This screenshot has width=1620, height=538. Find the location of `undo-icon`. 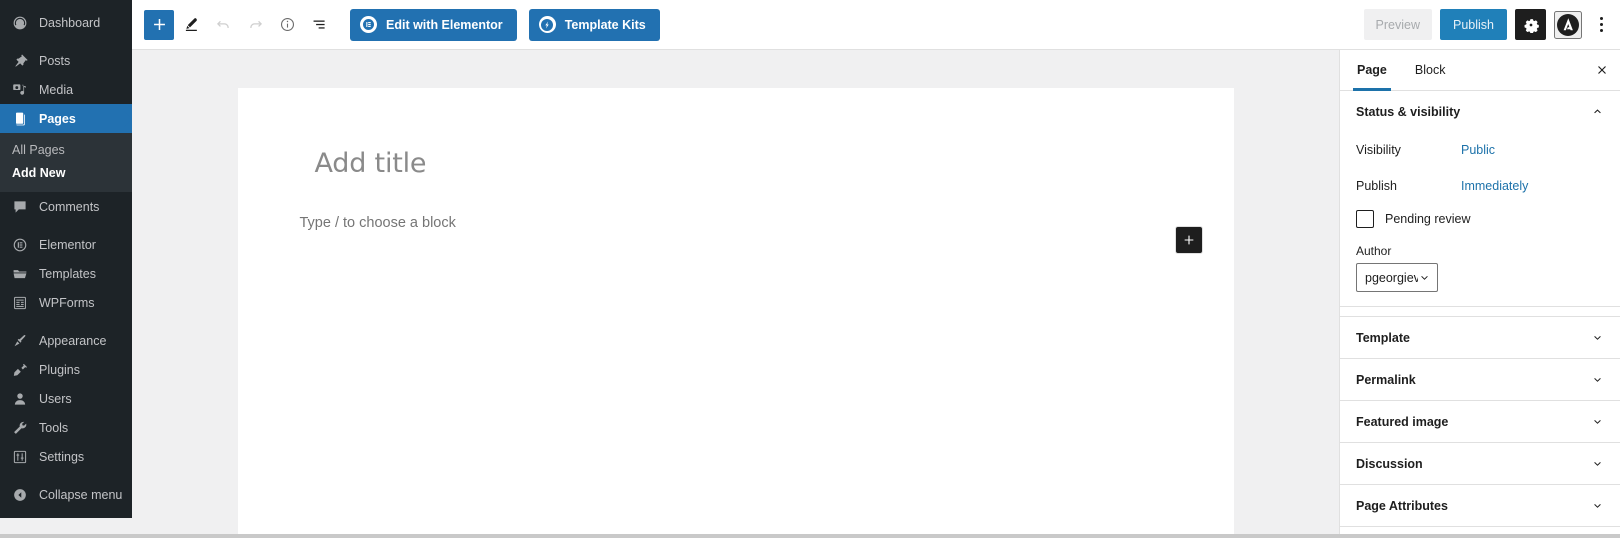

undo-icon is located at coordinates (222, 24).